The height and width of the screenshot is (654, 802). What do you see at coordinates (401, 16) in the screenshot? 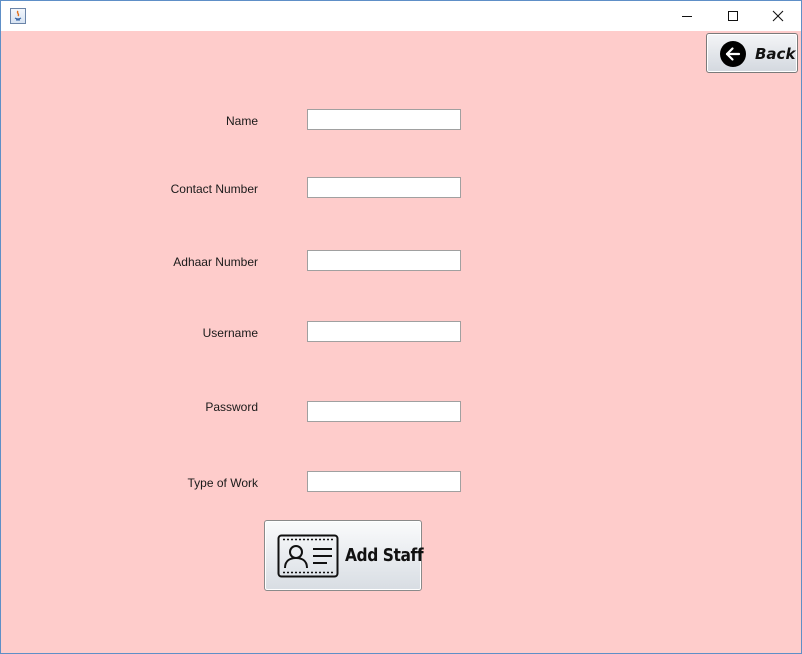
I see `title-bar` at bounding box center [401, 16].